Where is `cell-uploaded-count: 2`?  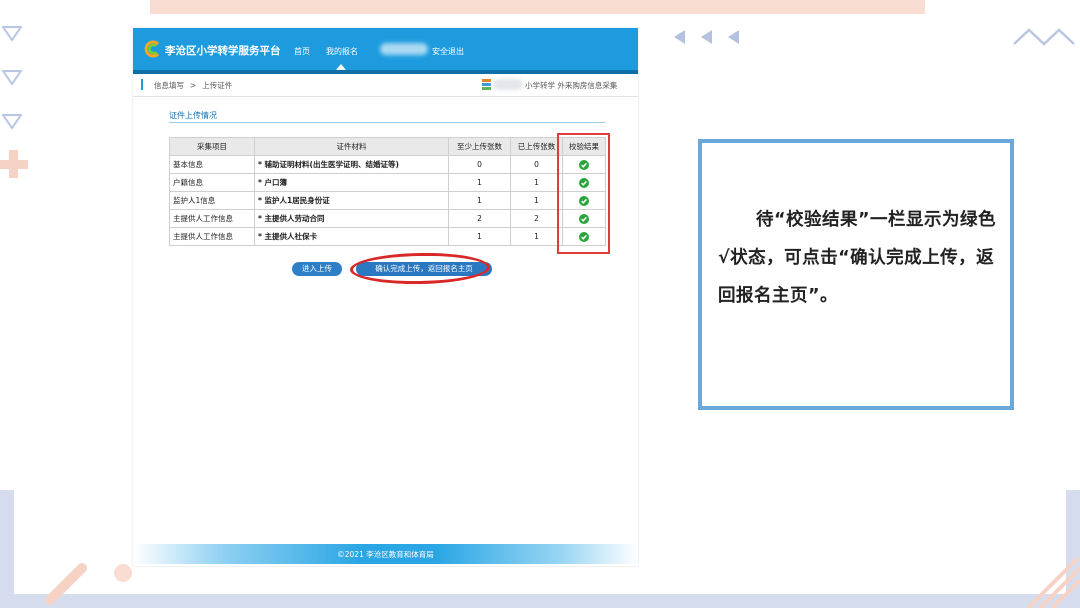 cell-uploaded-count: 2 is located at coordinates (536, 218).